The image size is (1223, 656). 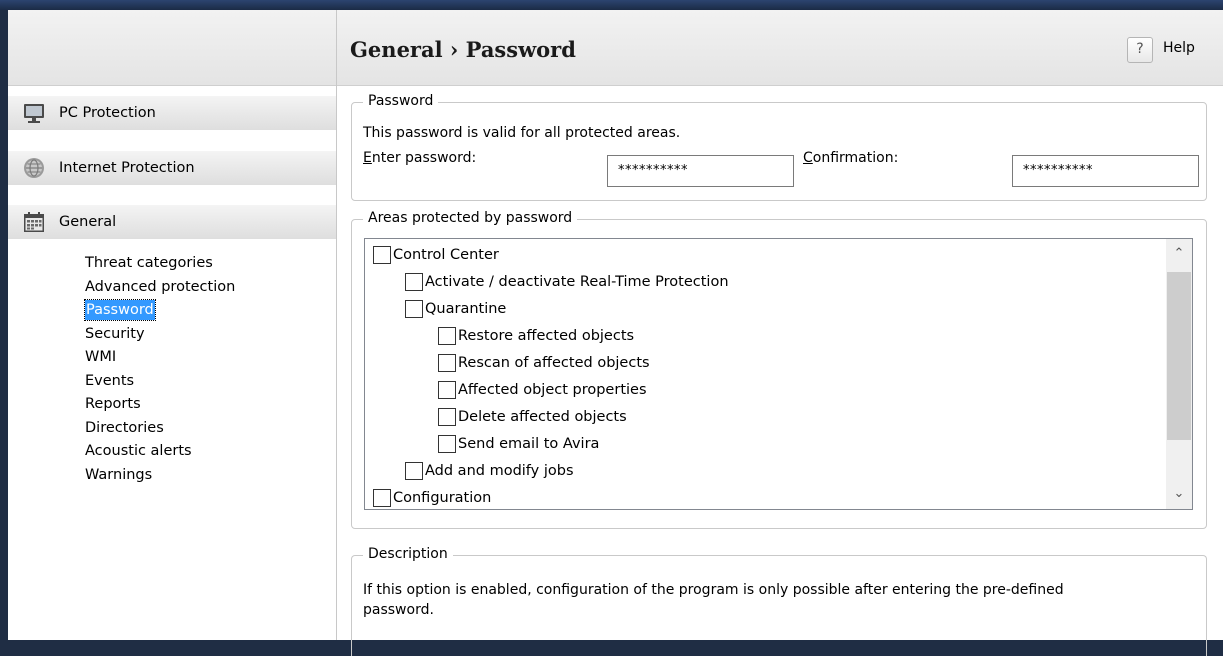 I want to click on tree-node-label: Restore affected objects, so click(x=546, y=335).